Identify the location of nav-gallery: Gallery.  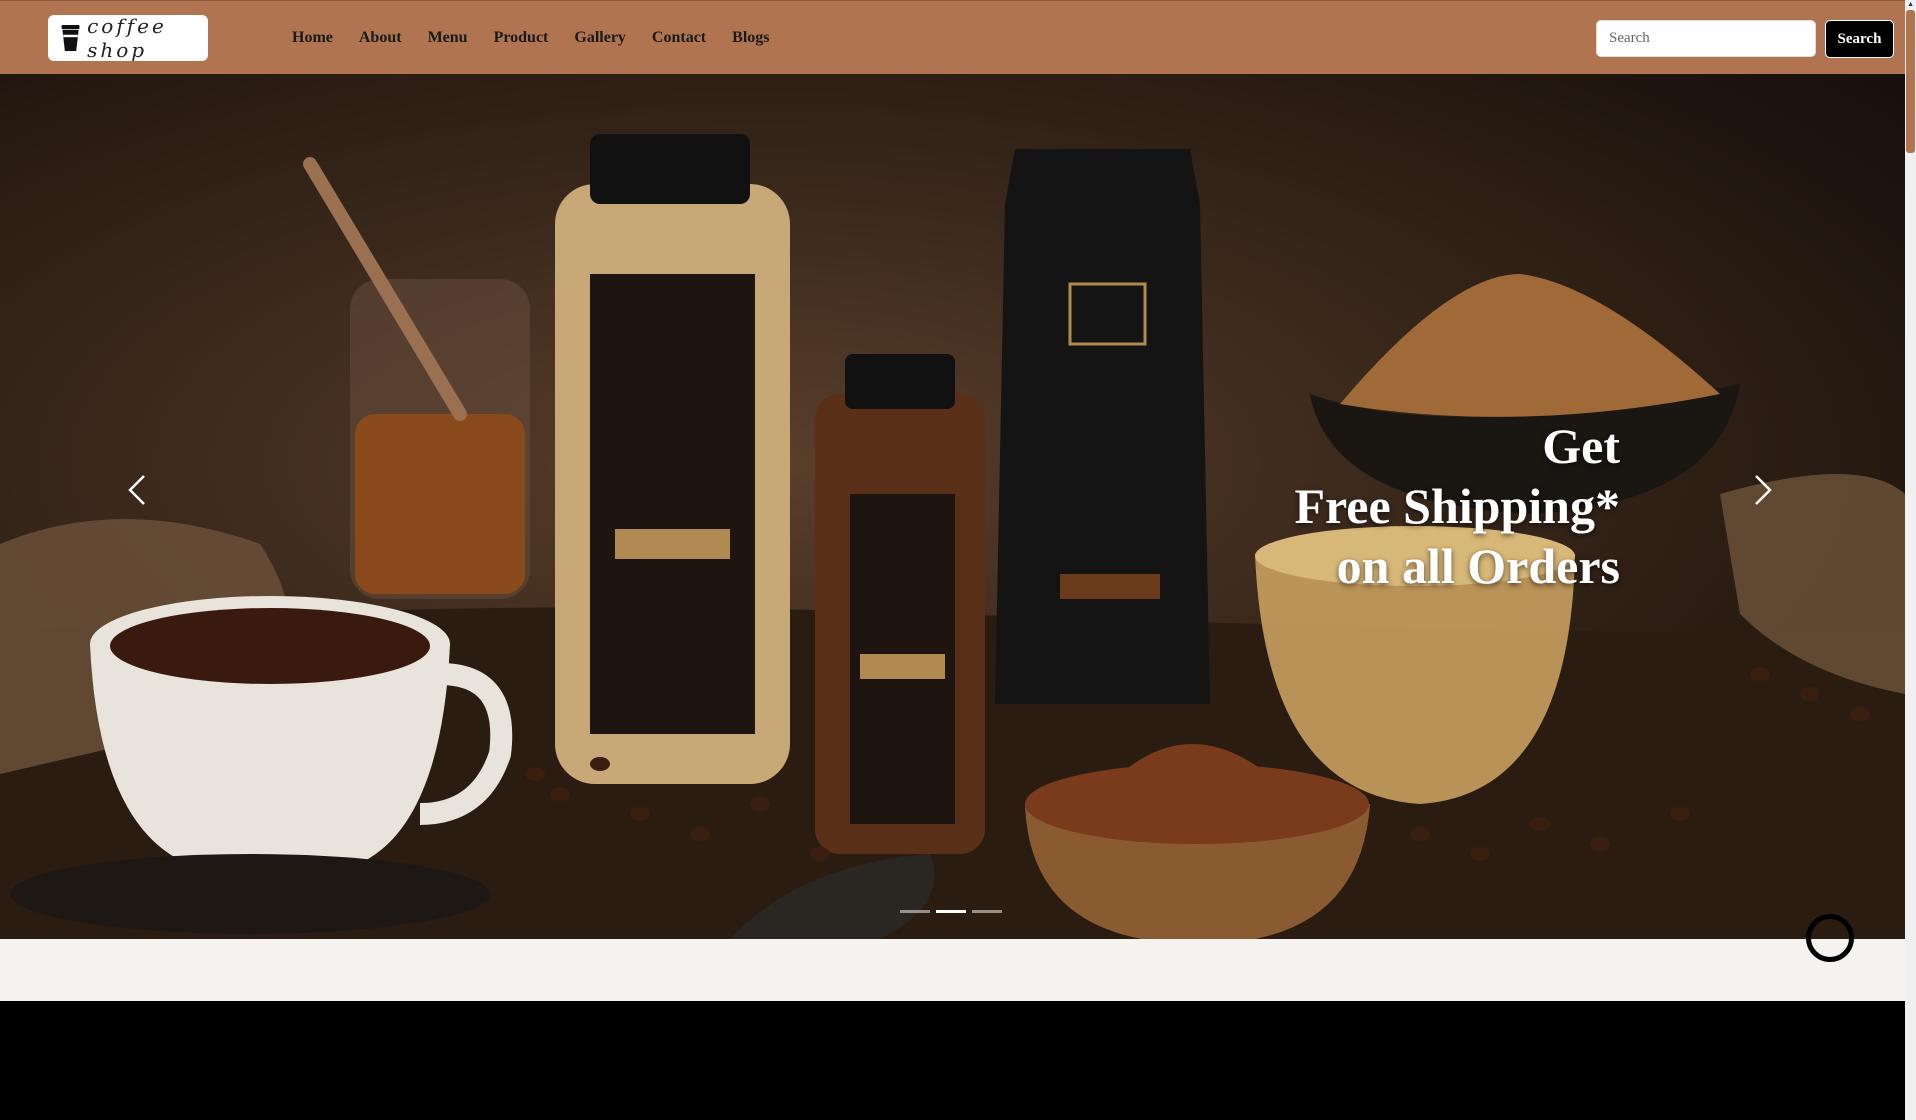
(600, 38).